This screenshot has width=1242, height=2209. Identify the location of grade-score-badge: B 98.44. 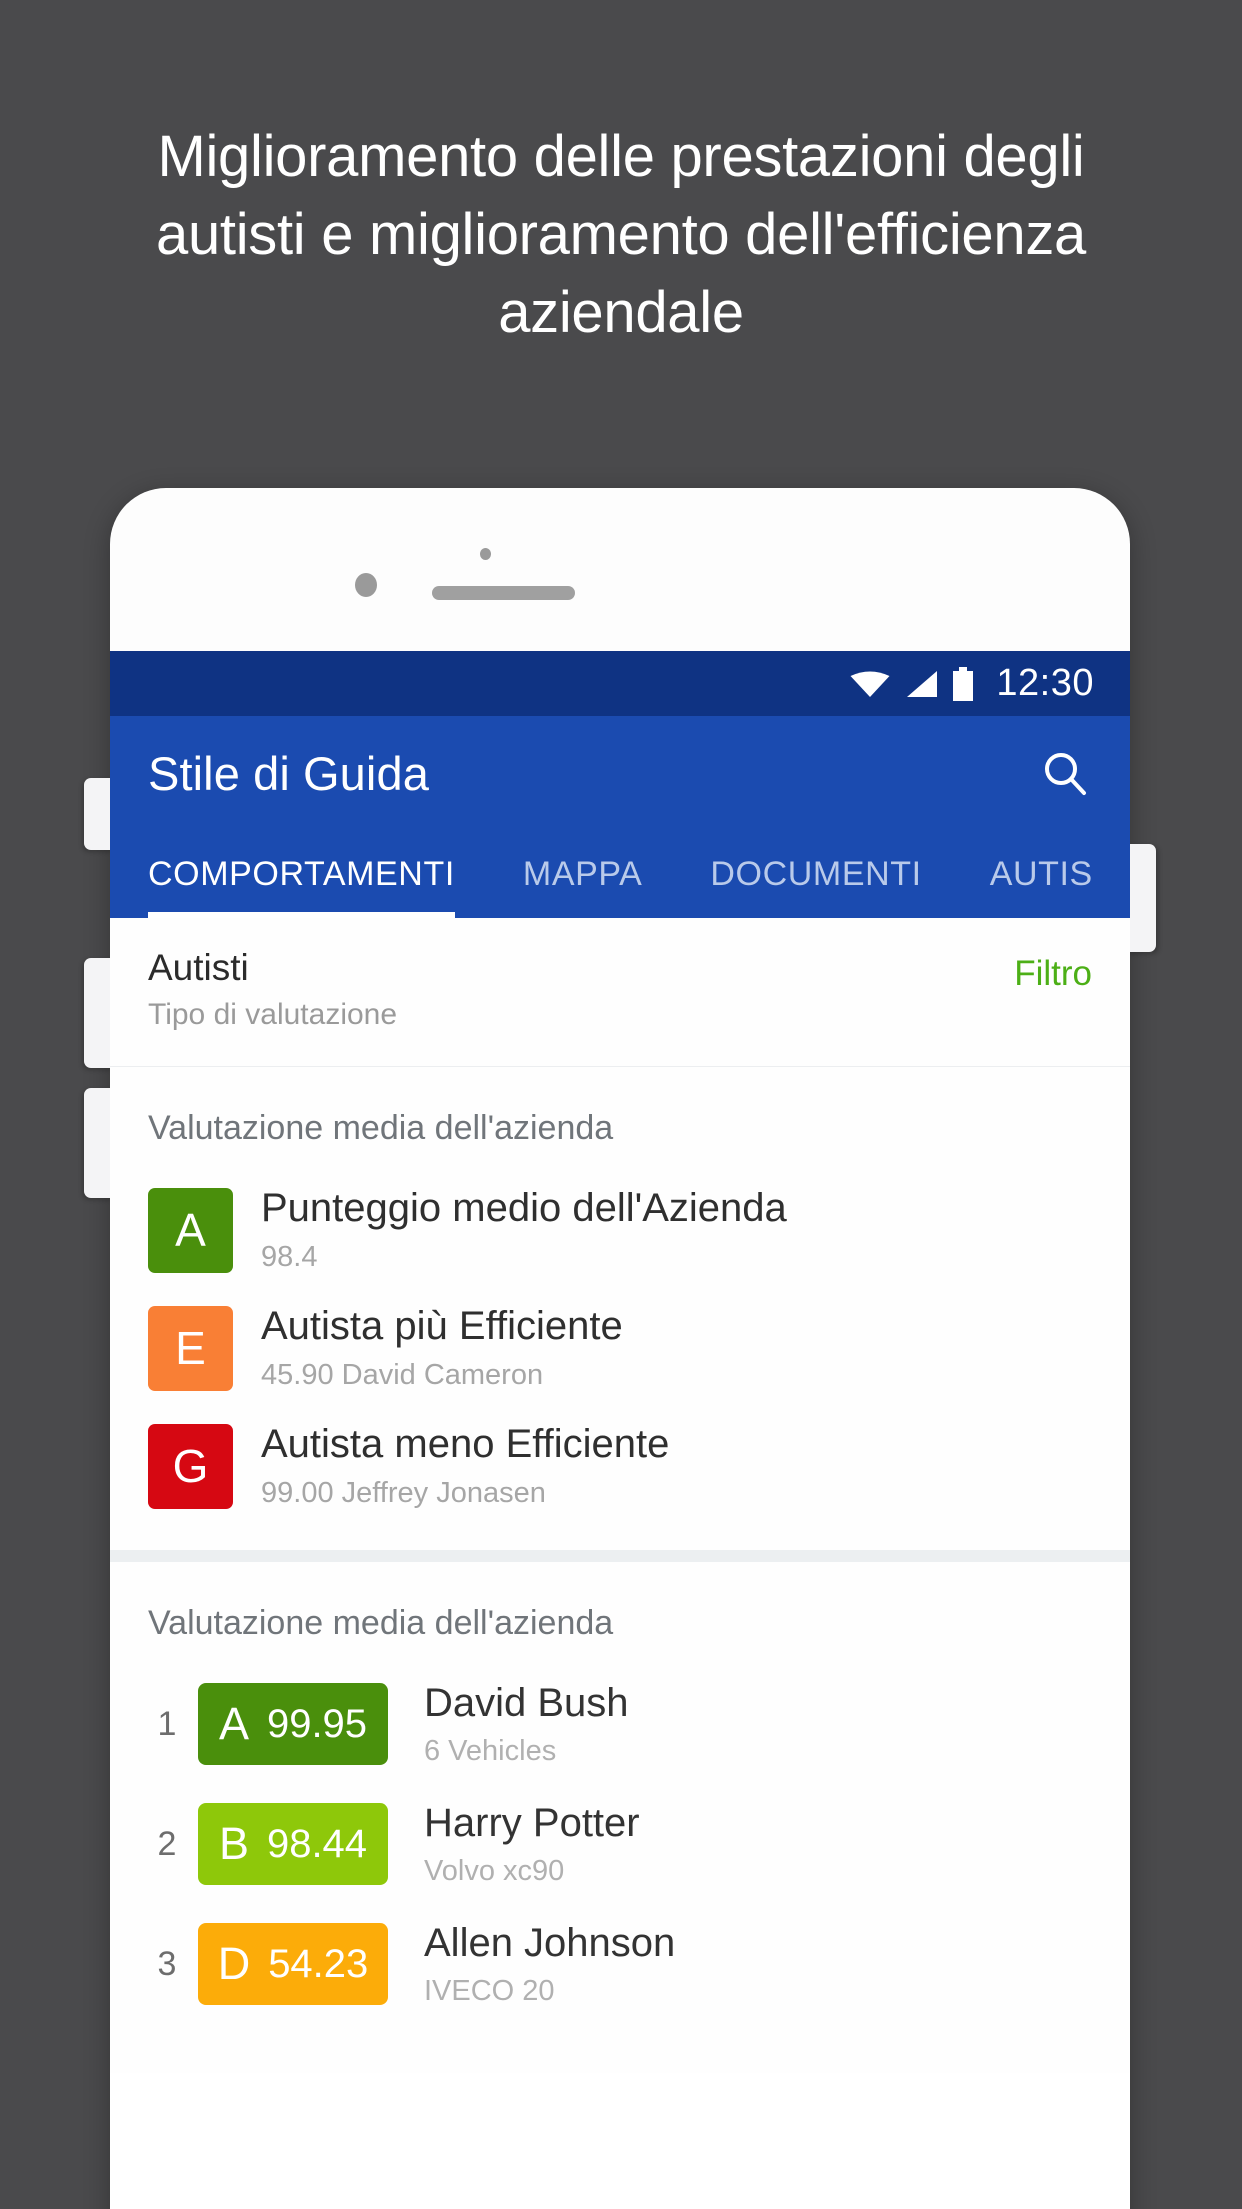
(293, 1844).